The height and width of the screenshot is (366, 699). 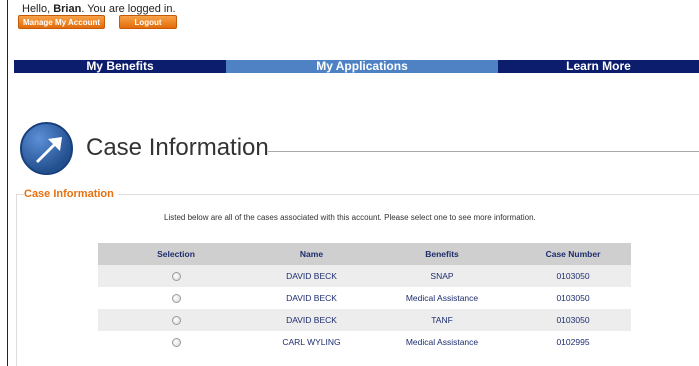 I want to click on benefits-cell: SNAP, so click(x=442, y=276).